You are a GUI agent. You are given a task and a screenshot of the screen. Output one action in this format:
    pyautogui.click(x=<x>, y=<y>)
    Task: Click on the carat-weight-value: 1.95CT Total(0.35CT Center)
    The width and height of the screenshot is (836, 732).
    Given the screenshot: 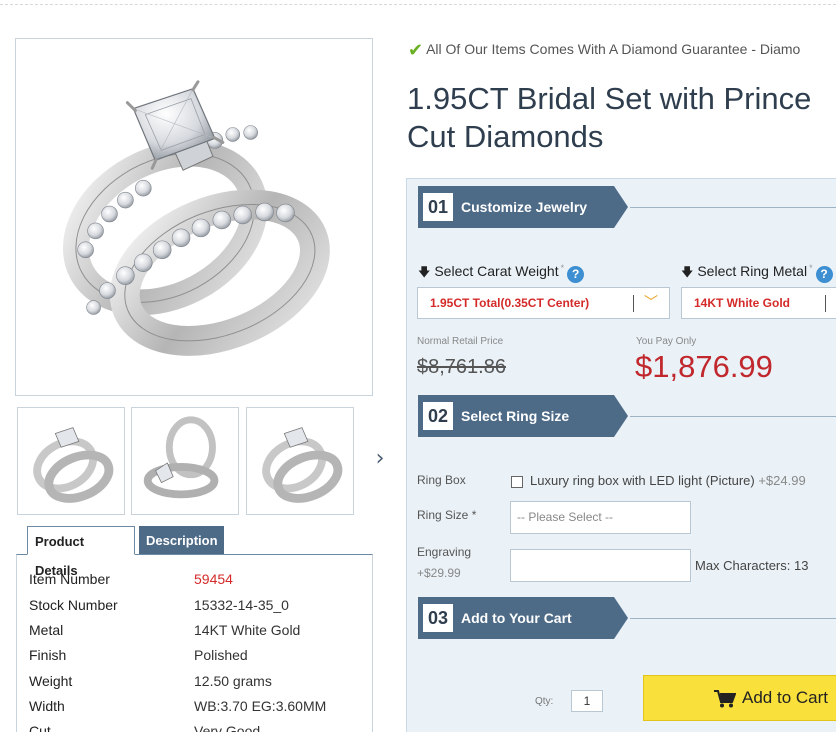 What is the action you would take?
    pyautogui.click(x=510, y=303)
    